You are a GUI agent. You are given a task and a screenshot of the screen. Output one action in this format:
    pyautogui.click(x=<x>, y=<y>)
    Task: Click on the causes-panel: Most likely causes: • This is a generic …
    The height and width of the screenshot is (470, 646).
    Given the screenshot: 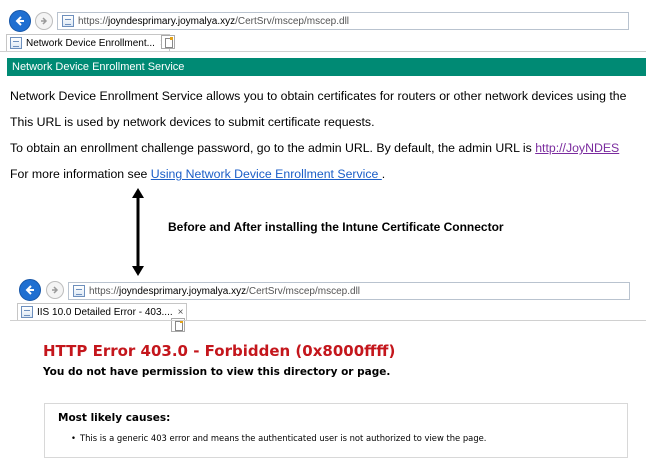 What is the action you would take?
    pyautogui.click(x=336, y=430)
    